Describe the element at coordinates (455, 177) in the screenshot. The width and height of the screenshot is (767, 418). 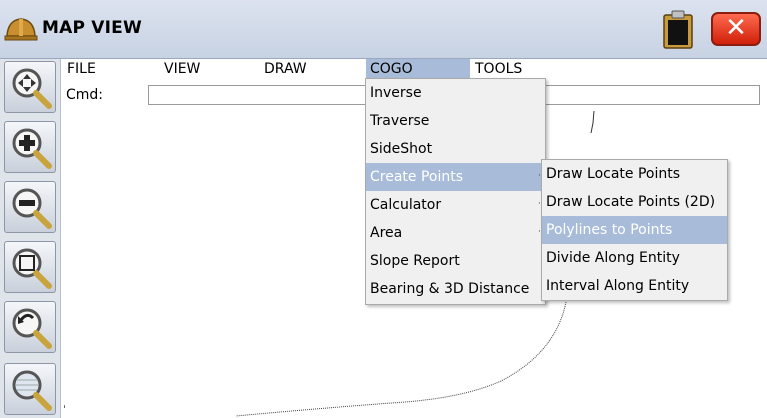
I see `menu-item-create-points: Create Points` at that location.